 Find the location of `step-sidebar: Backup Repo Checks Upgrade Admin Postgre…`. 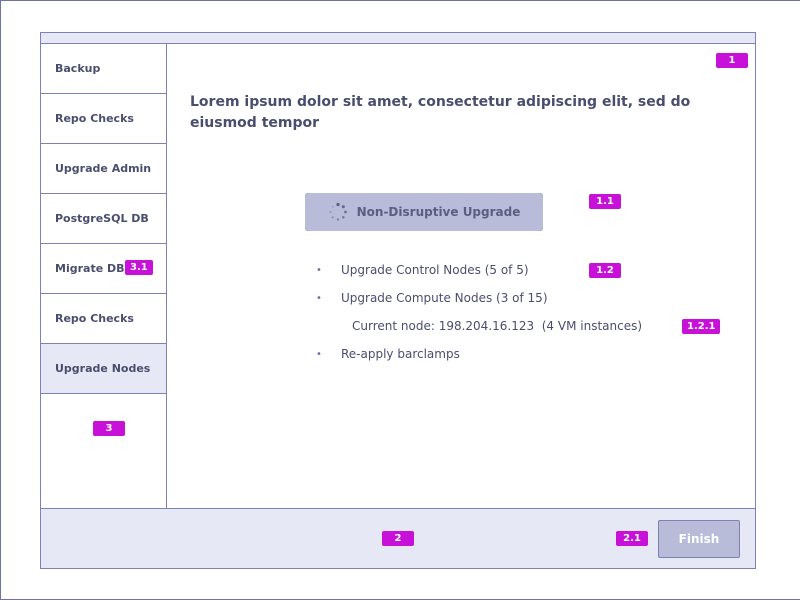

step-sidebar: Backup Repo Checks Upgrade Admin Postgre… is located at coordinates (104, 276).